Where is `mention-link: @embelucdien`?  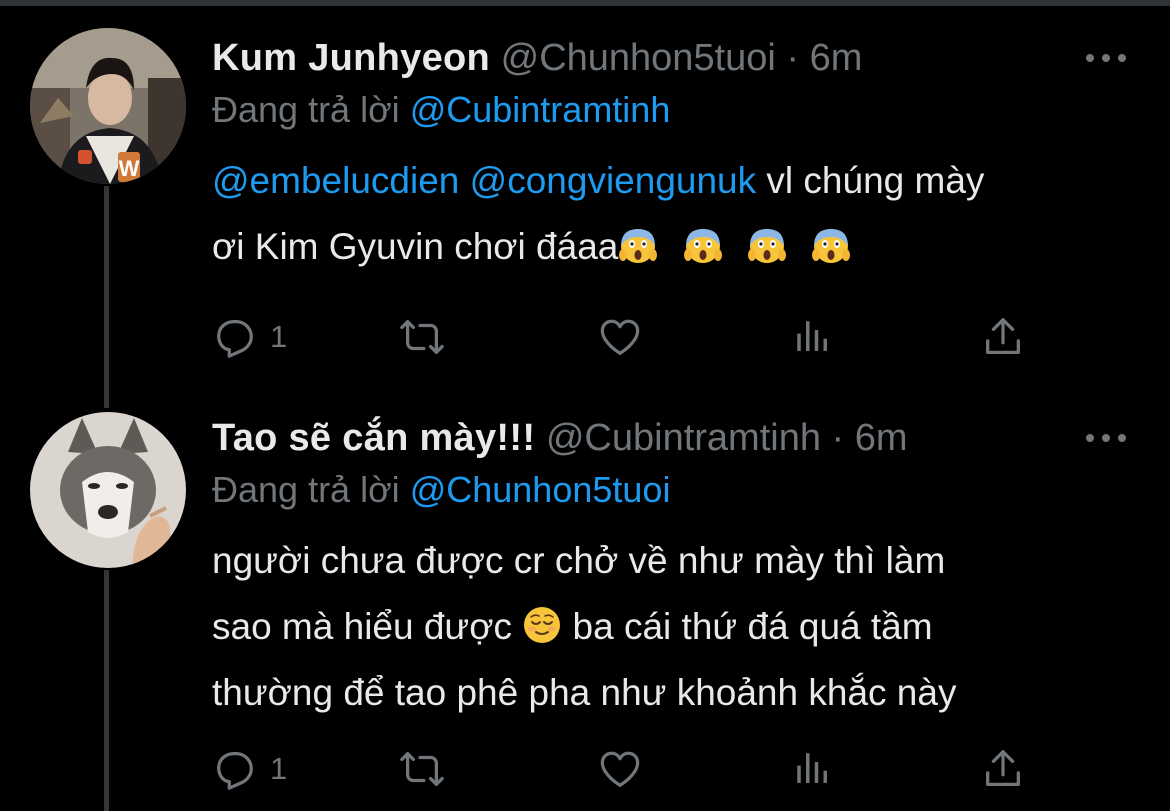 mention-link: @embelucdien is located at coordinates (335, 180).